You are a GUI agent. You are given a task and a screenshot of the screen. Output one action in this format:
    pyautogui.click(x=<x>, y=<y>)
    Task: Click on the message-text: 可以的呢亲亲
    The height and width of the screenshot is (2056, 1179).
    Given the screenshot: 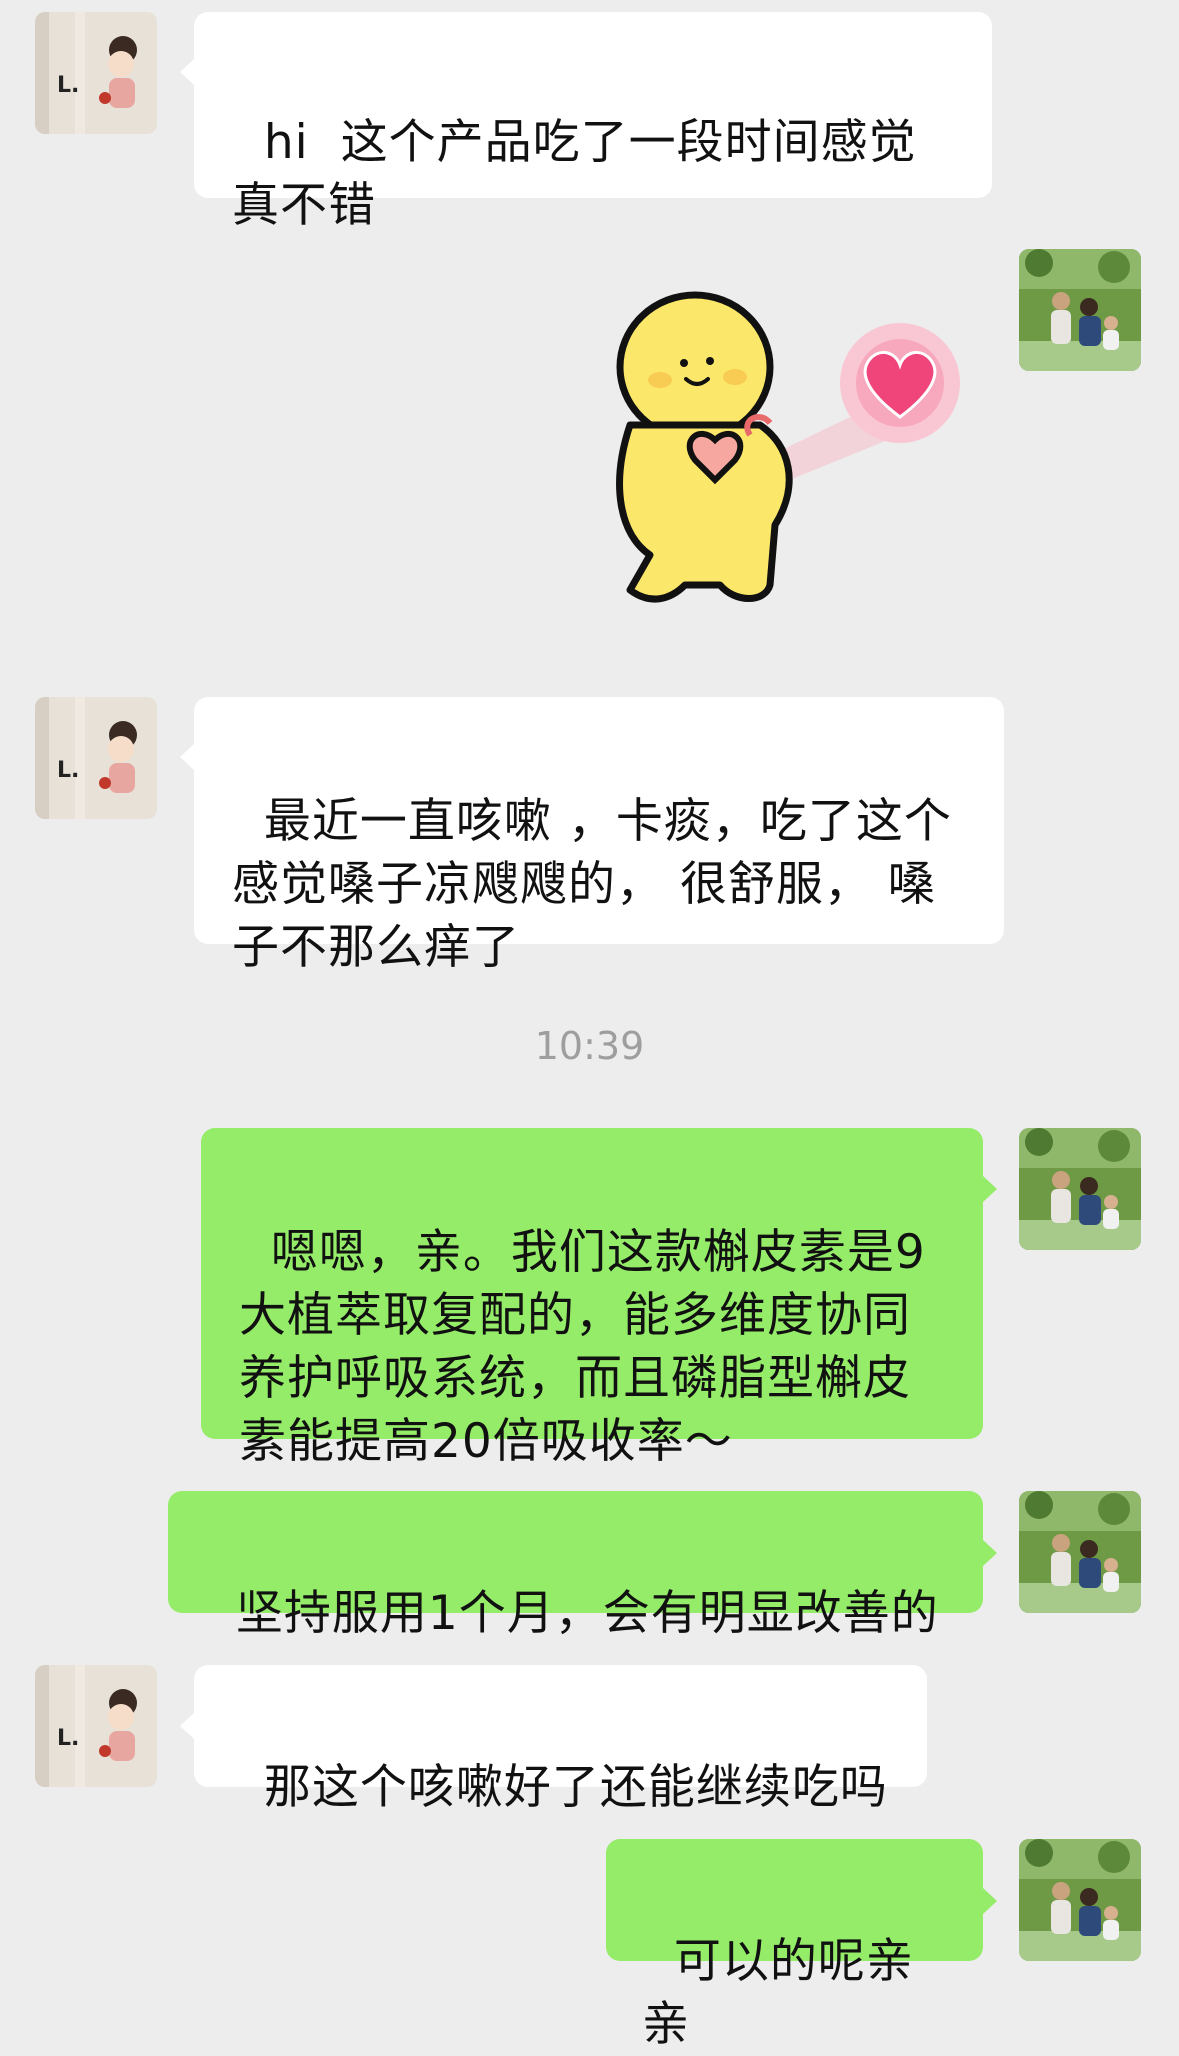 What is the action you would take?
    pyautogui.click(x=778, y=1993)
    